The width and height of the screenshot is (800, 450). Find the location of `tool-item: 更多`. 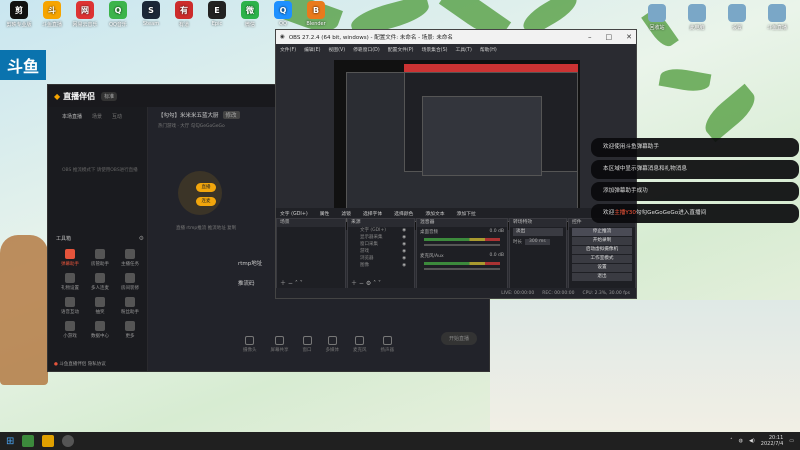

tool-item: 更多 is located at coordinates (130, 330).